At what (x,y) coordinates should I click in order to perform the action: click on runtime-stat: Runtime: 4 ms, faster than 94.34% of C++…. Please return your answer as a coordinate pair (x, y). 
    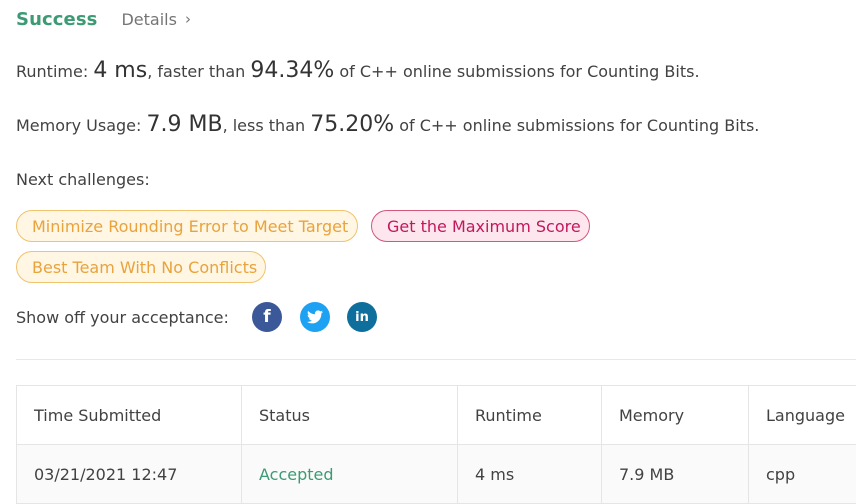
    Looking at the image, I should click on (358, 70).